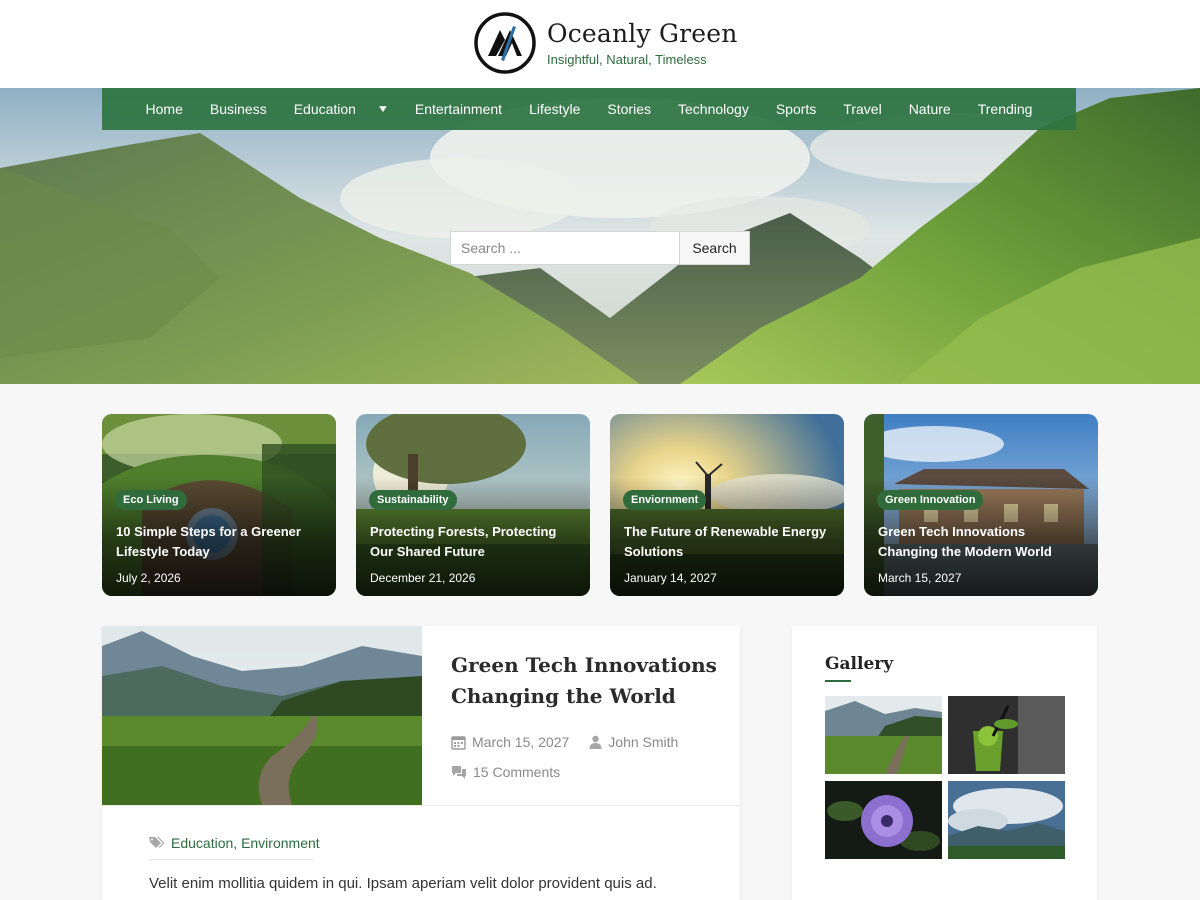  I want to click on search-button: Search, so click(715, 248).